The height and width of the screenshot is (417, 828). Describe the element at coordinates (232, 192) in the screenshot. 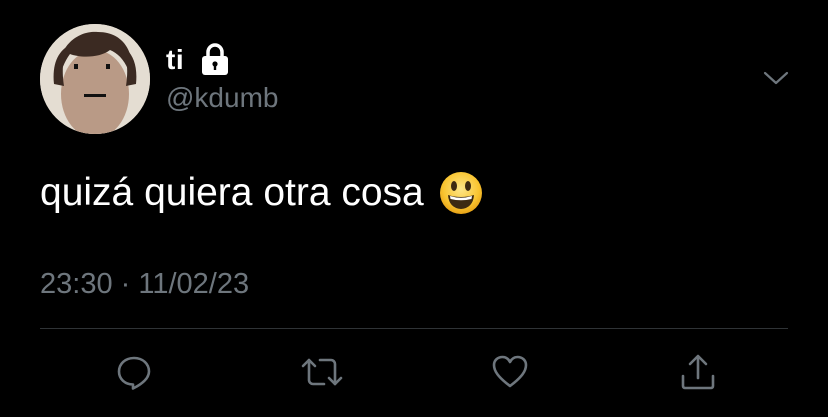

I see `tweet-text-content: quizá quiera otra cosa` at that location.